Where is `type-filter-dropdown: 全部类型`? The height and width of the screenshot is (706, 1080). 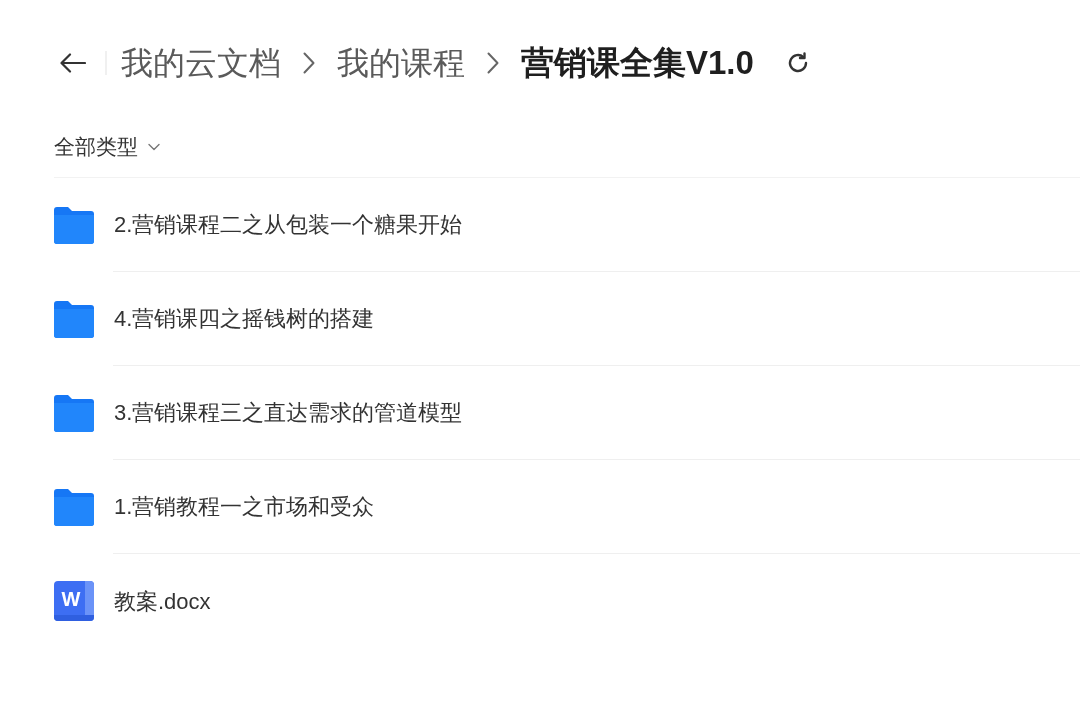
type-filter-dropdown: 全部类型 is located at coordinates (107, 147).